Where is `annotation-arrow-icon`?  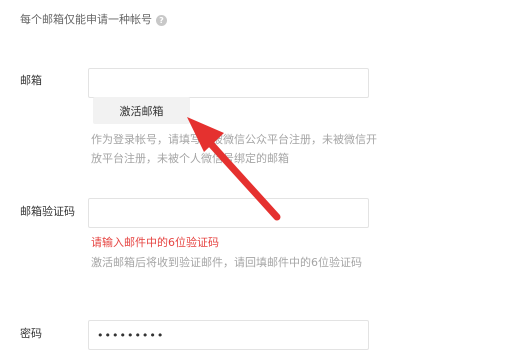
annotation-arrow-icon is located at coordinates (234, 169).